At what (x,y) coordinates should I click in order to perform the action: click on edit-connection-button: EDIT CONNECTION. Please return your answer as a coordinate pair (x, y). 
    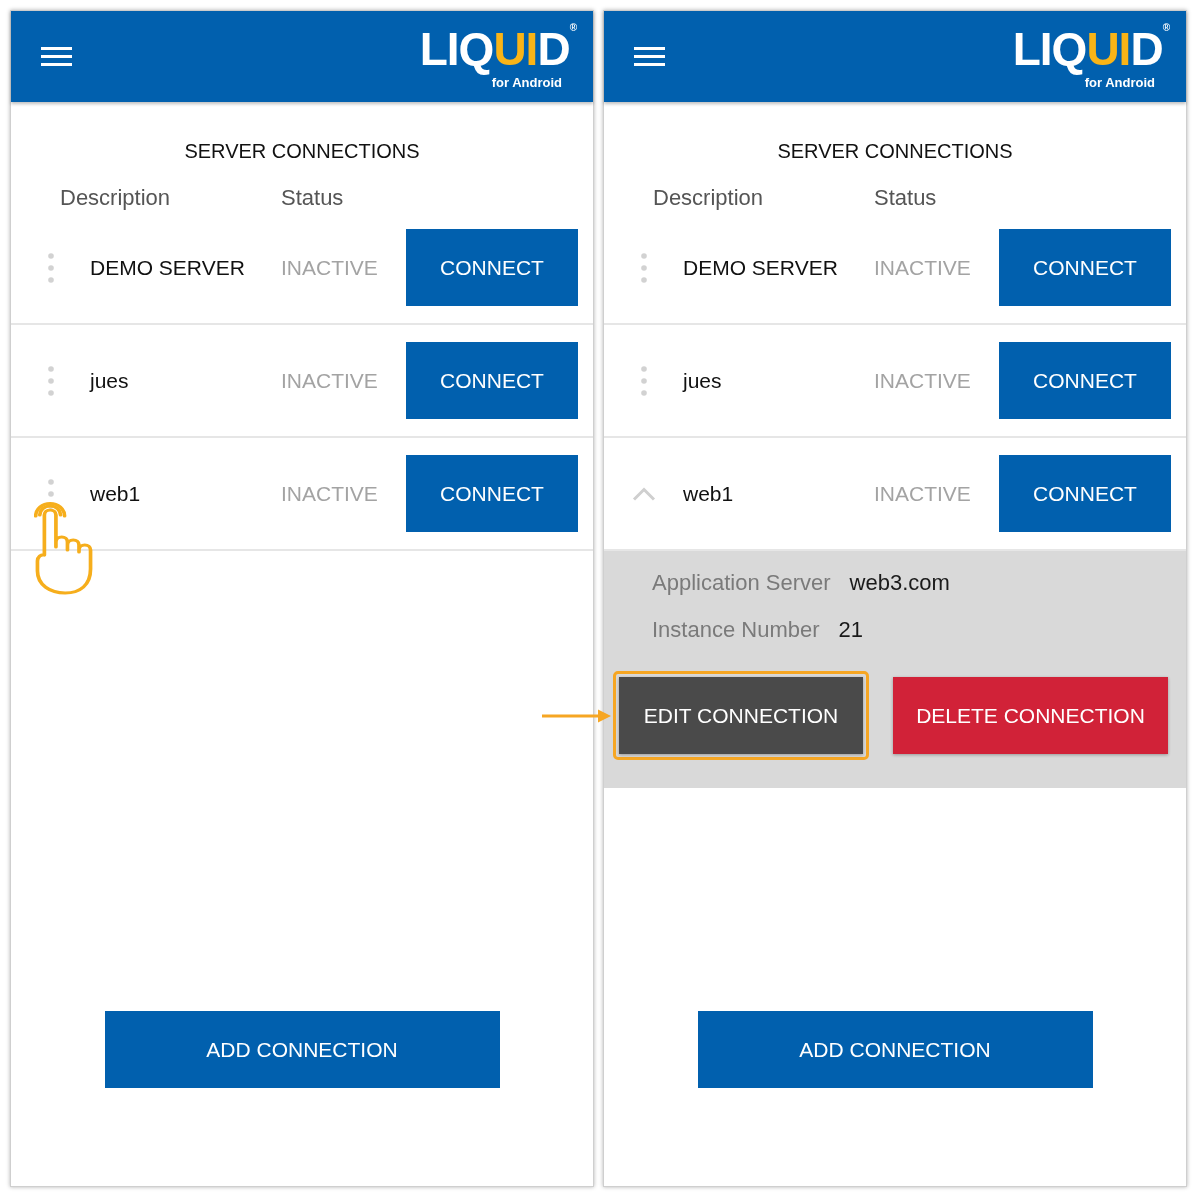
    Looking at the image, I should click on (741, 715).